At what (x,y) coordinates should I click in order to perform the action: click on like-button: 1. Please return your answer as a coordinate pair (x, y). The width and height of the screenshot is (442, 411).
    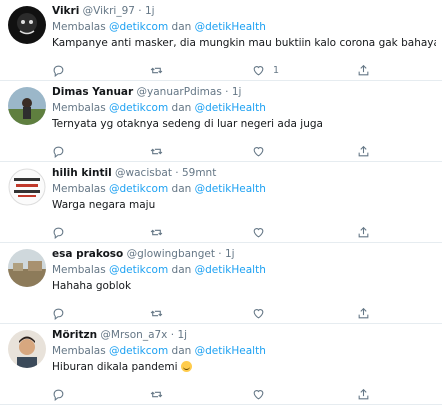
    Looking at the image, I should click on (265, 70).